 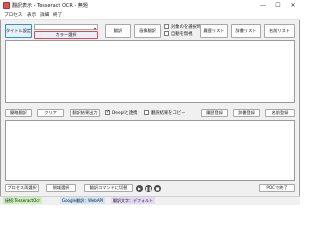 I want to click on history-list-button: 履歴リスト, so click(x=214, y=31).